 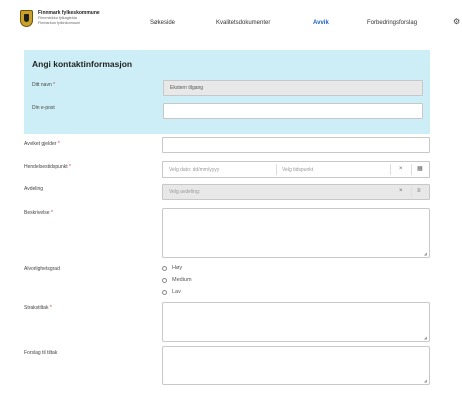 I want to click on beskrivelse-label-text: Beskrivelse, so click(x=37, y=213).